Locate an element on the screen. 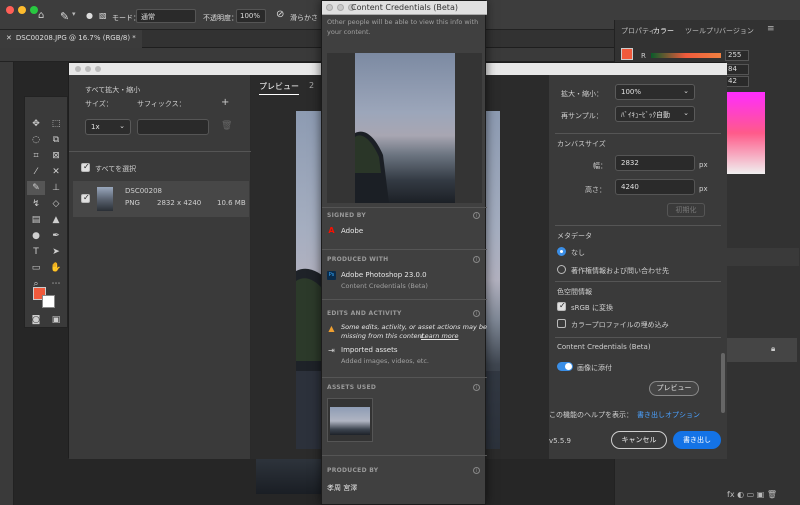 The width and height of the screenshot is (800, 505). hand-tool-icon: ✋ is located at coordinates (56, 268).